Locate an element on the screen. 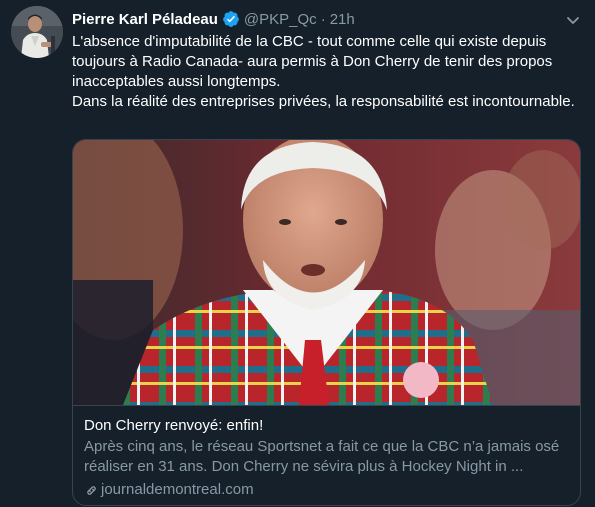 The image size is (595, 507). card-domain-label: journaldemontreal.com is located at coordinates (177, 489).